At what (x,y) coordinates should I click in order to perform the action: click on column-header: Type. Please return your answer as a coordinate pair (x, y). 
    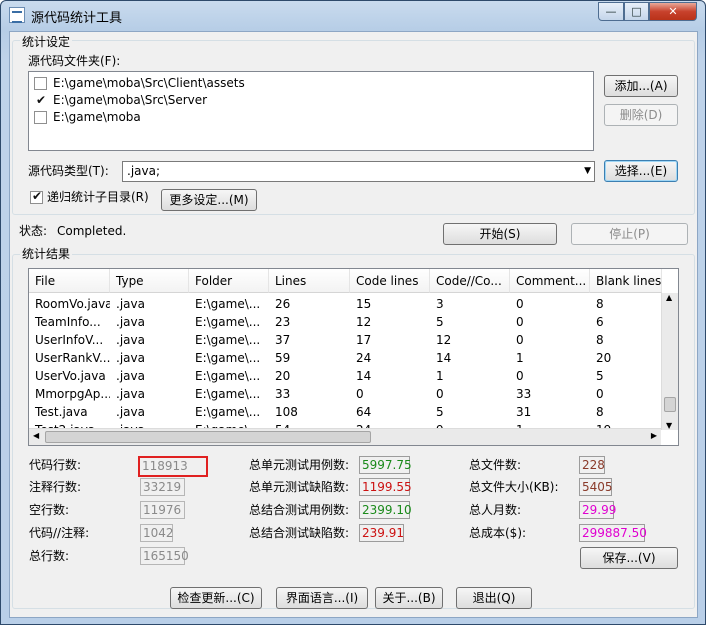
    Looking at the image, I should click on (149, 281).